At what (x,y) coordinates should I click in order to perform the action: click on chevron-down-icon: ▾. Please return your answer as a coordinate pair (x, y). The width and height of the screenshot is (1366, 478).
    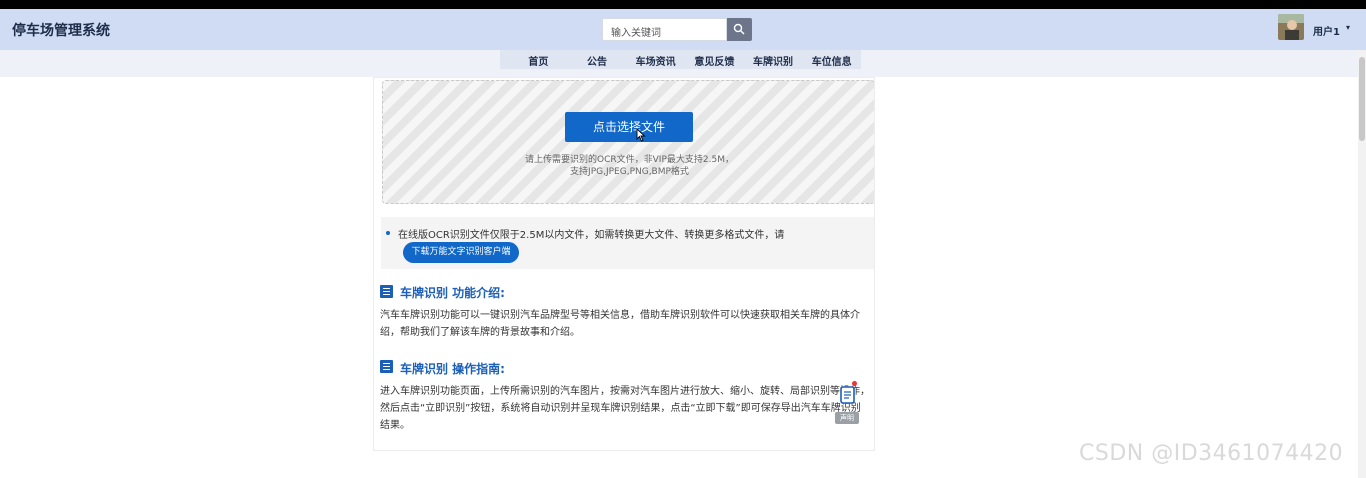
    Looking at the image, I should click on (1348, 27).